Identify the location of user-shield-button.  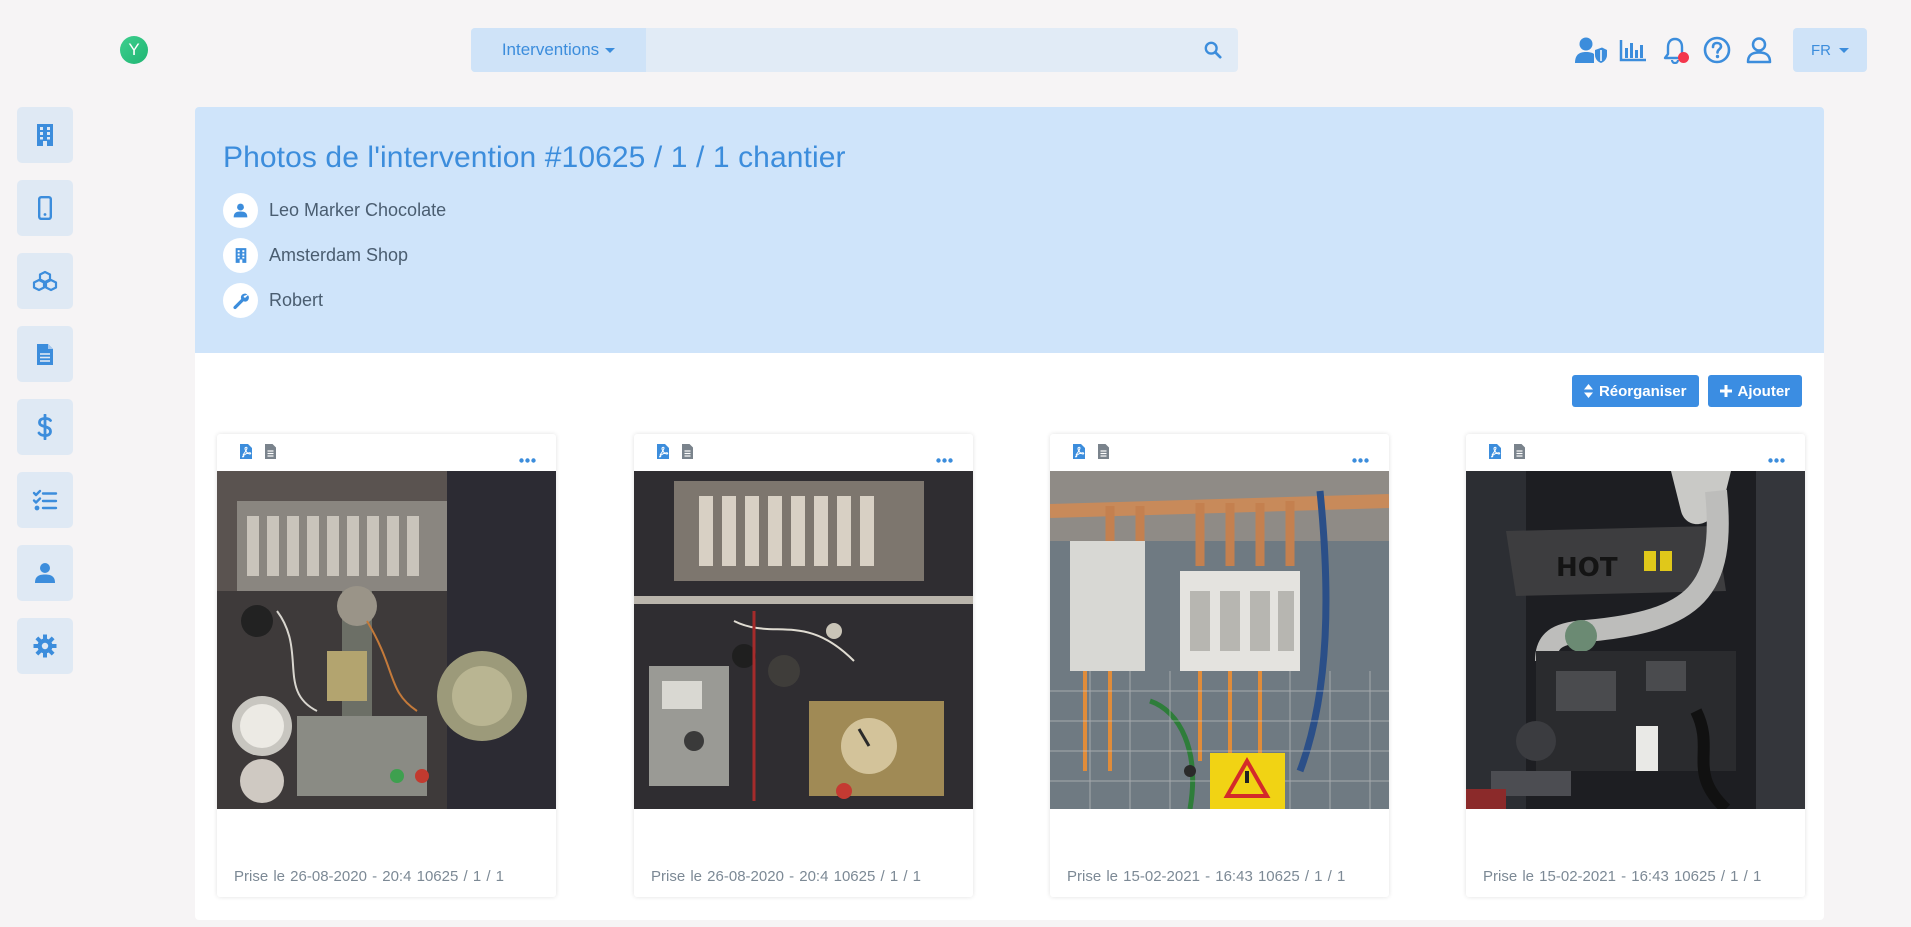
(1591, 50).